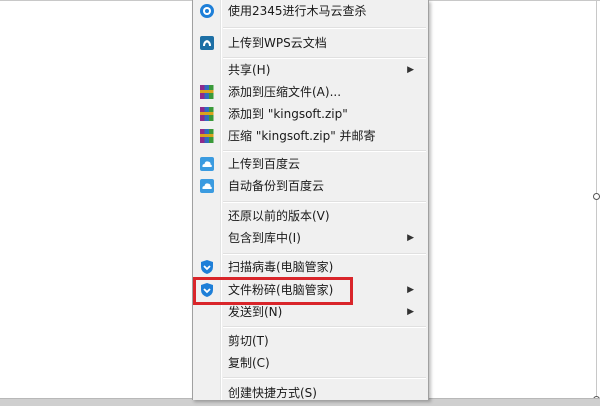 The height and width of the screenshot is (406, 600). I want to click on menu-item-label: 剪切(T), so click(248, 341).